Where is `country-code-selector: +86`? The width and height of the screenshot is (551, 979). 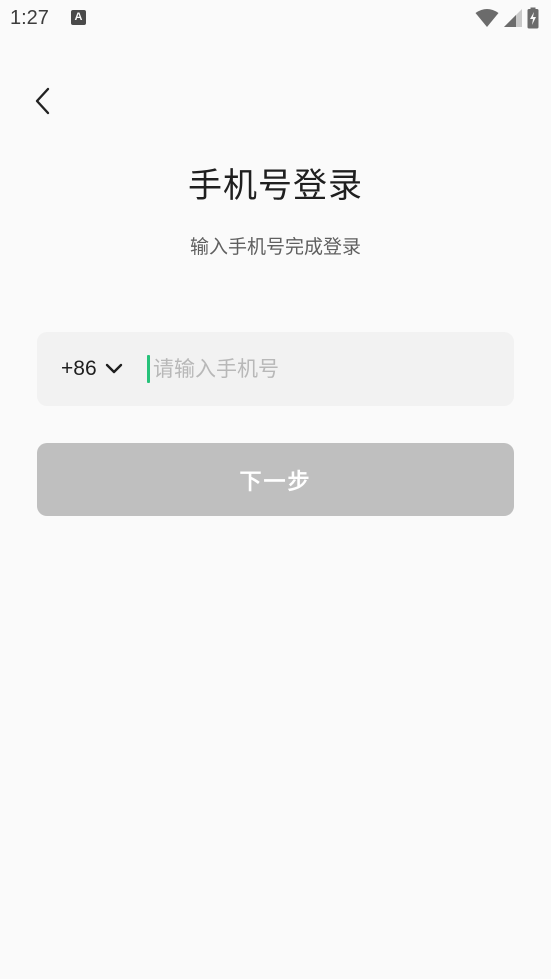 country-code-selector: +86 is located at coordinates (92, 369).